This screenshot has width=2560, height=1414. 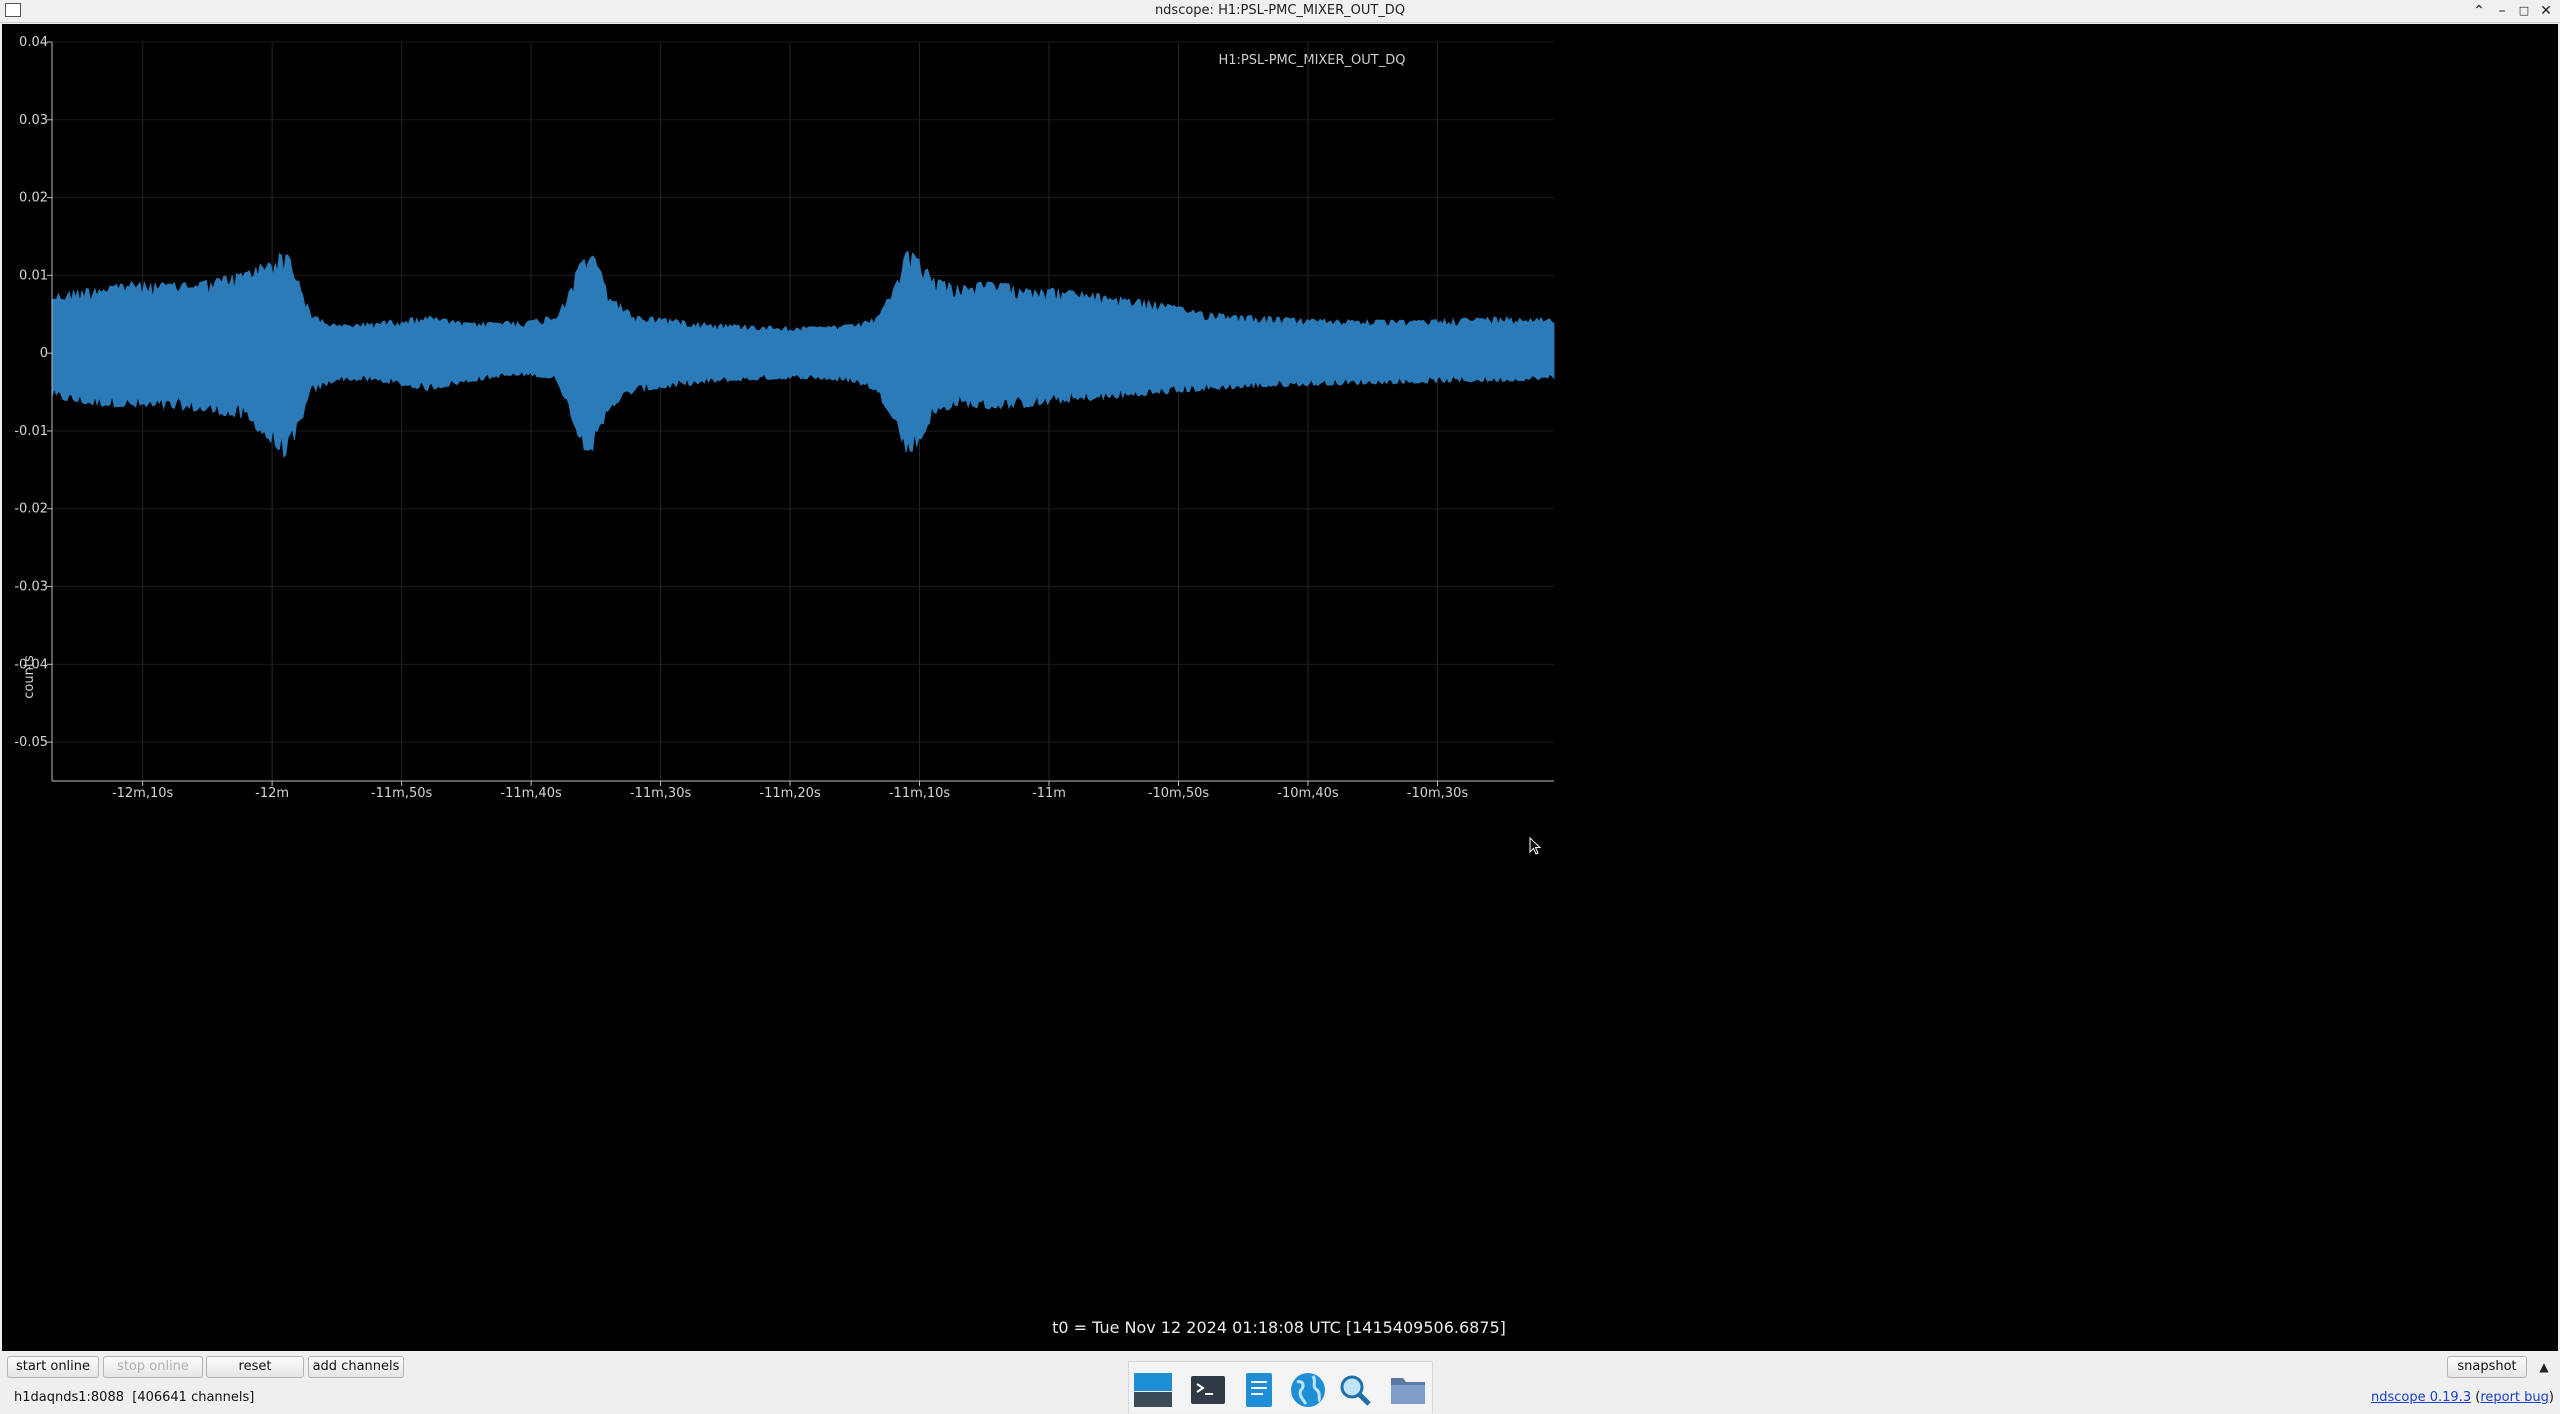 What do you see at coordinates (2546, 11) in the screenshot?
I see `close-icon: ✕` at bounding box center [2546, 11].